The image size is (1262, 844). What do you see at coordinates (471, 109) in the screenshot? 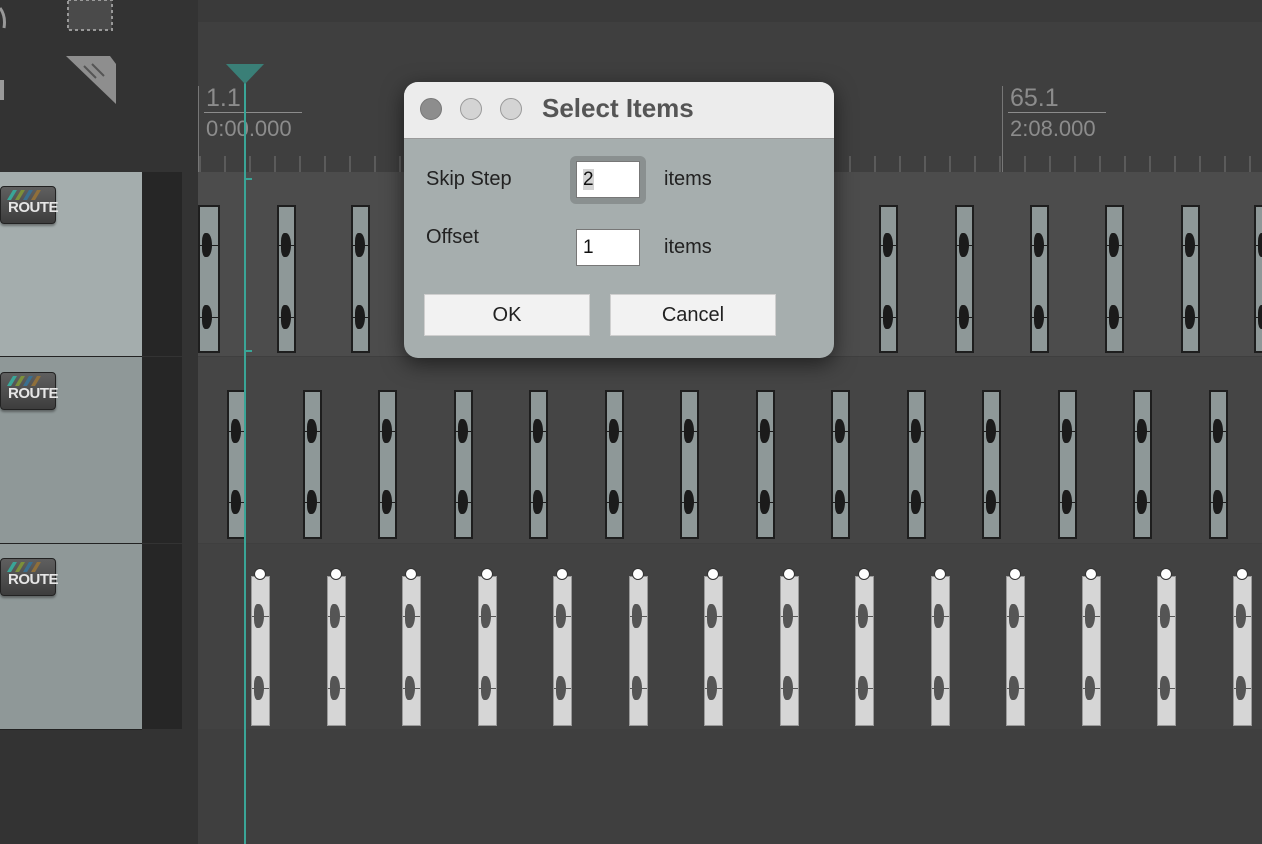
I see `minimize-window-icon` at bounding box center [471, 109].